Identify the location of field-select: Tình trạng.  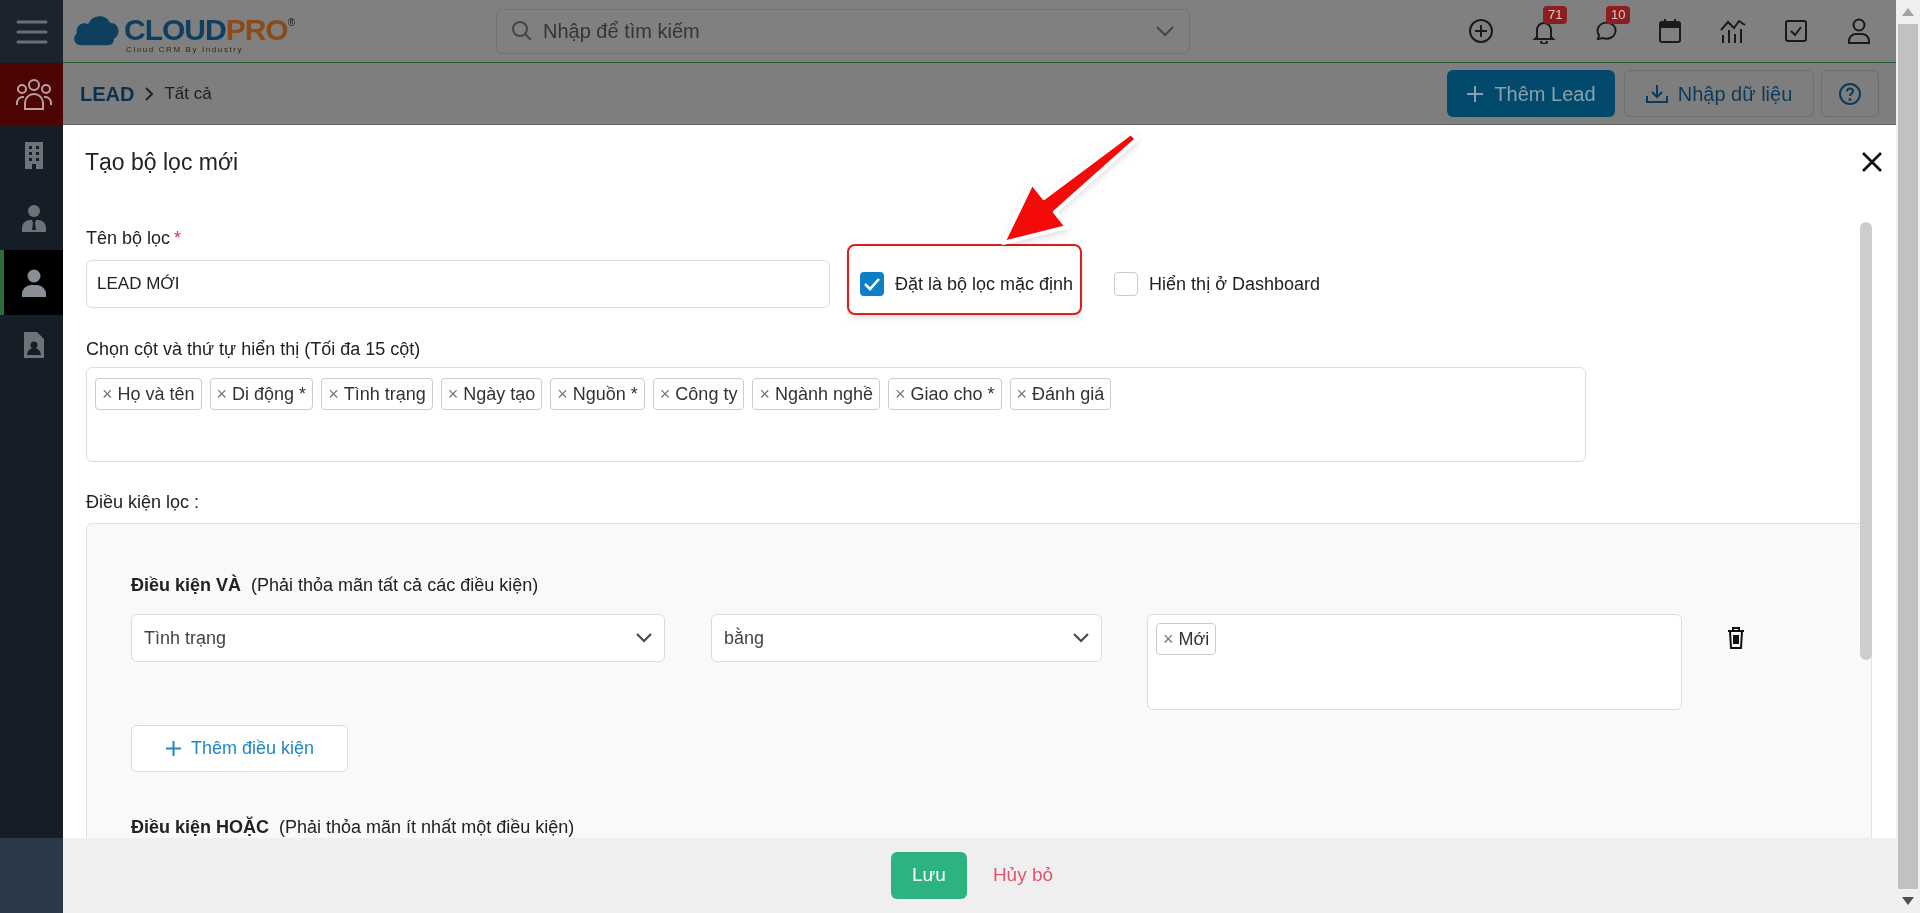
(398, 638).